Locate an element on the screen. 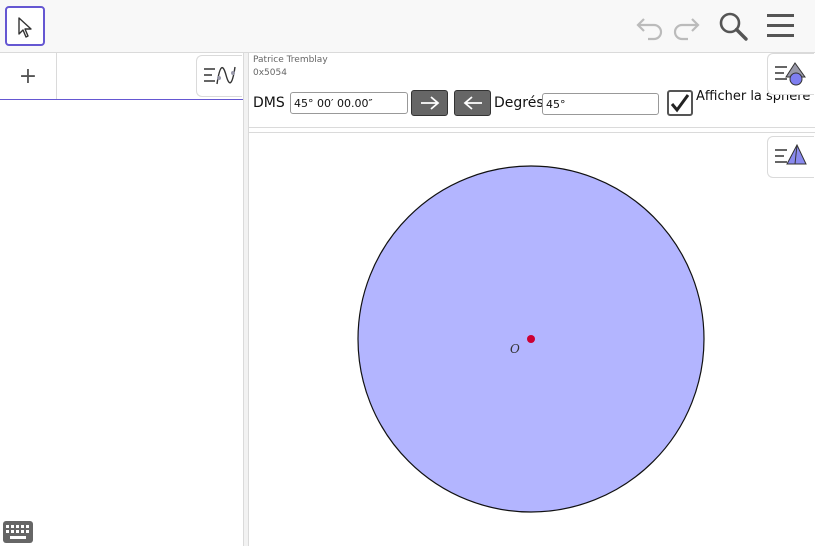  main-menu-button is located at coordinates (781, 26).